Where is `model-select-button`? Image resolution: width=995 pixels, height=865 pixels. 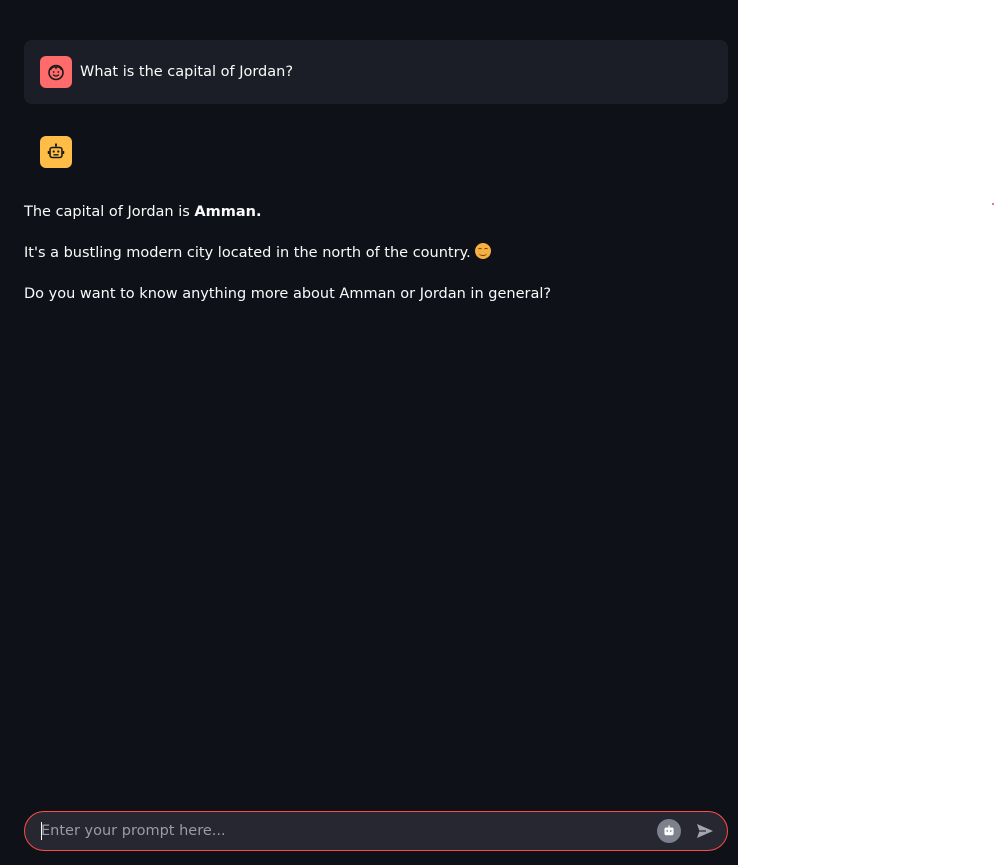
model-select-button is located at coordinates (669, 831).